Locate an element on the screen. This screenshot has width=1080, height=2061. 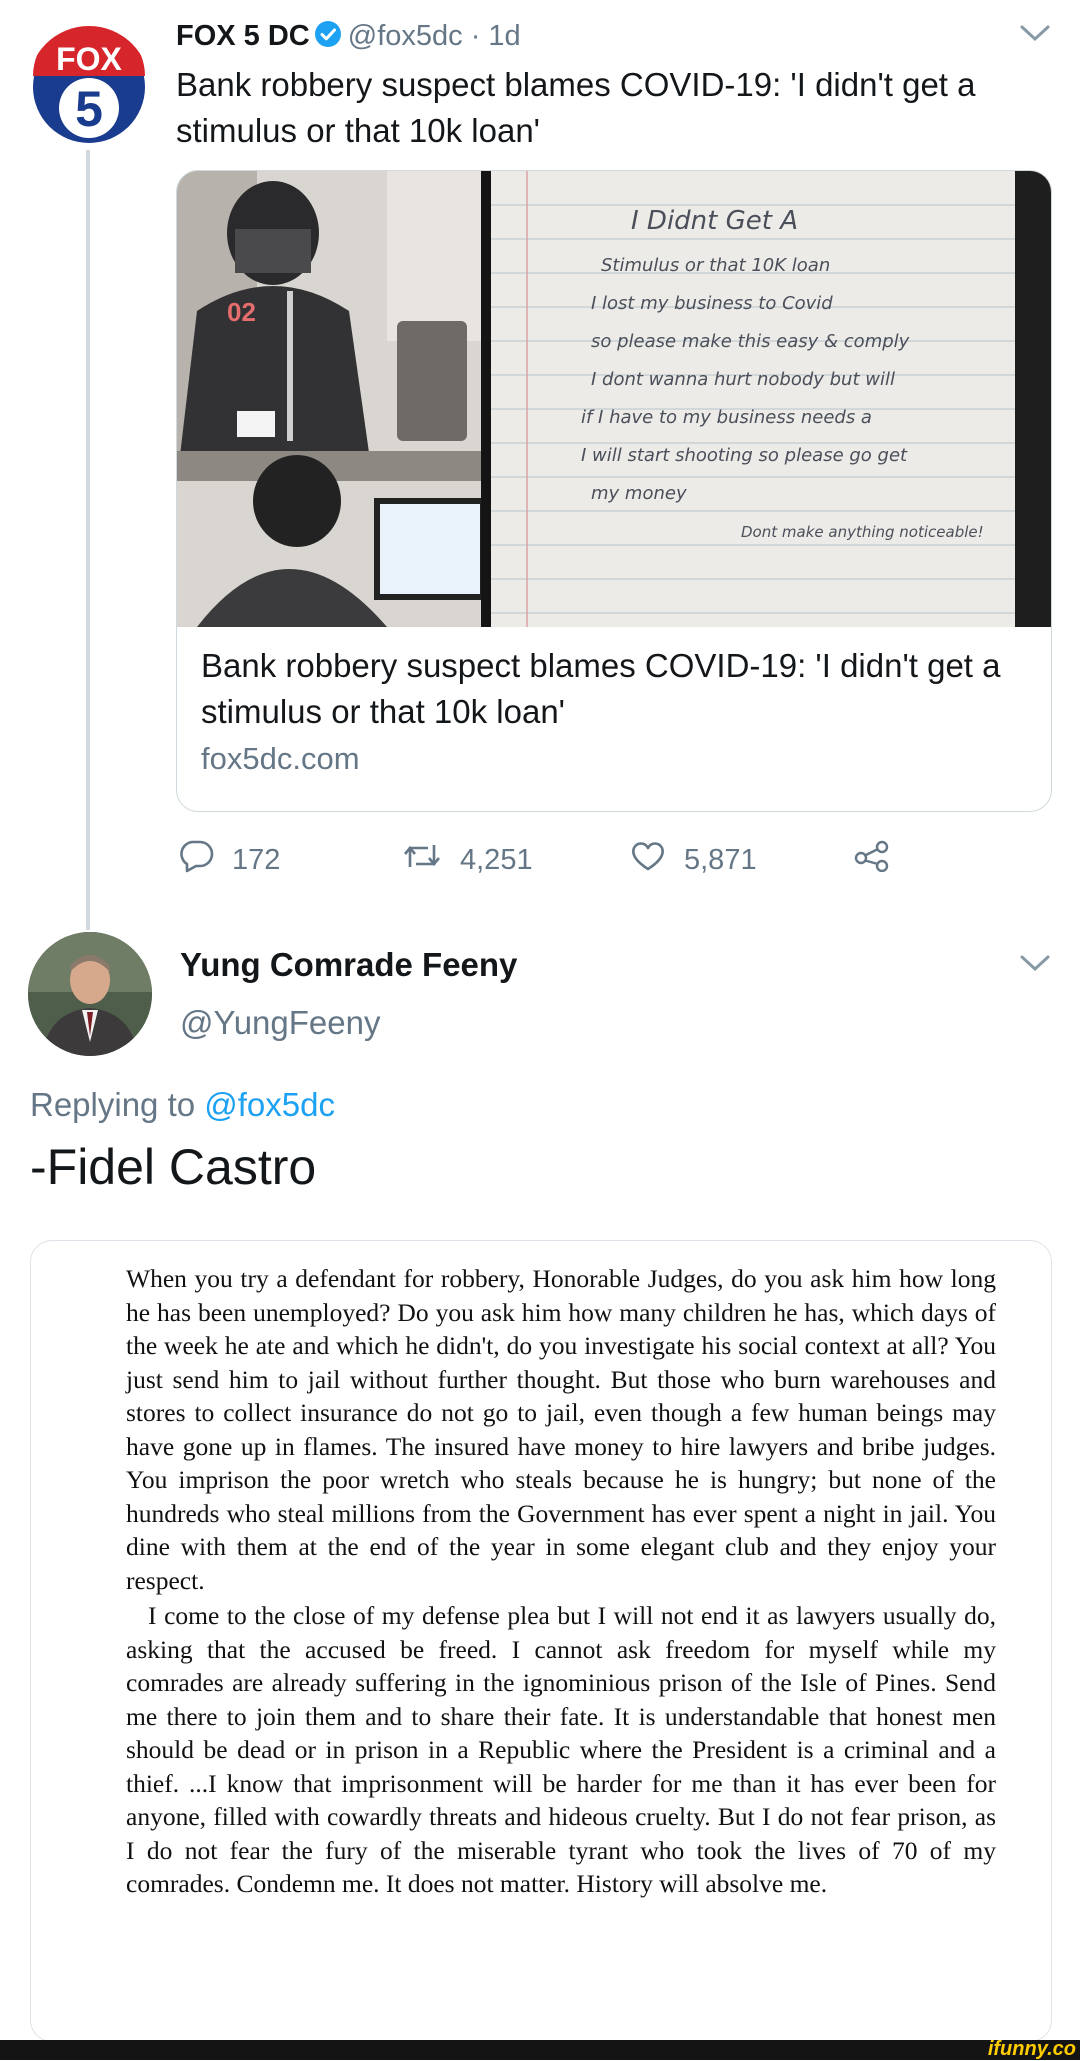
note-line: I lost my business to Covid is located at coordinates (712, 303).